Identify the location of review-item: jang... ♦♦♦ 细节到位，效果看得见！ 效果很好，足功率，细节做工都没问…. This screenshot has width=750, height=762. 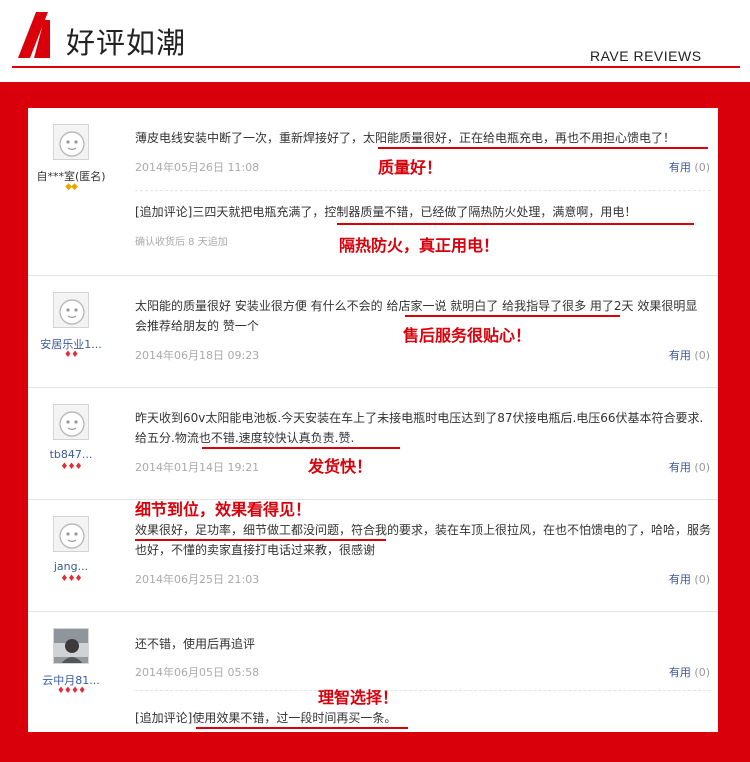
(373, 556).